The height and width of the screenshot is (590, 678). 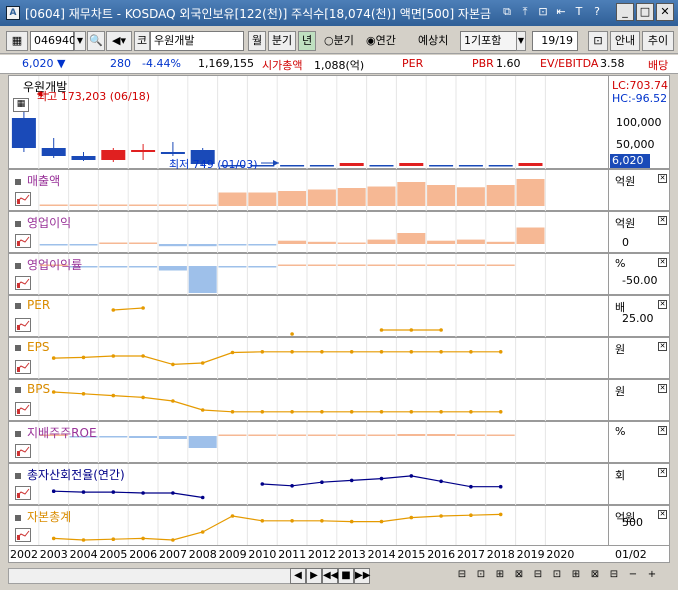 I want to click on indicator-pane: 지배주주ROE % ✕, so click(x=339, y=442).